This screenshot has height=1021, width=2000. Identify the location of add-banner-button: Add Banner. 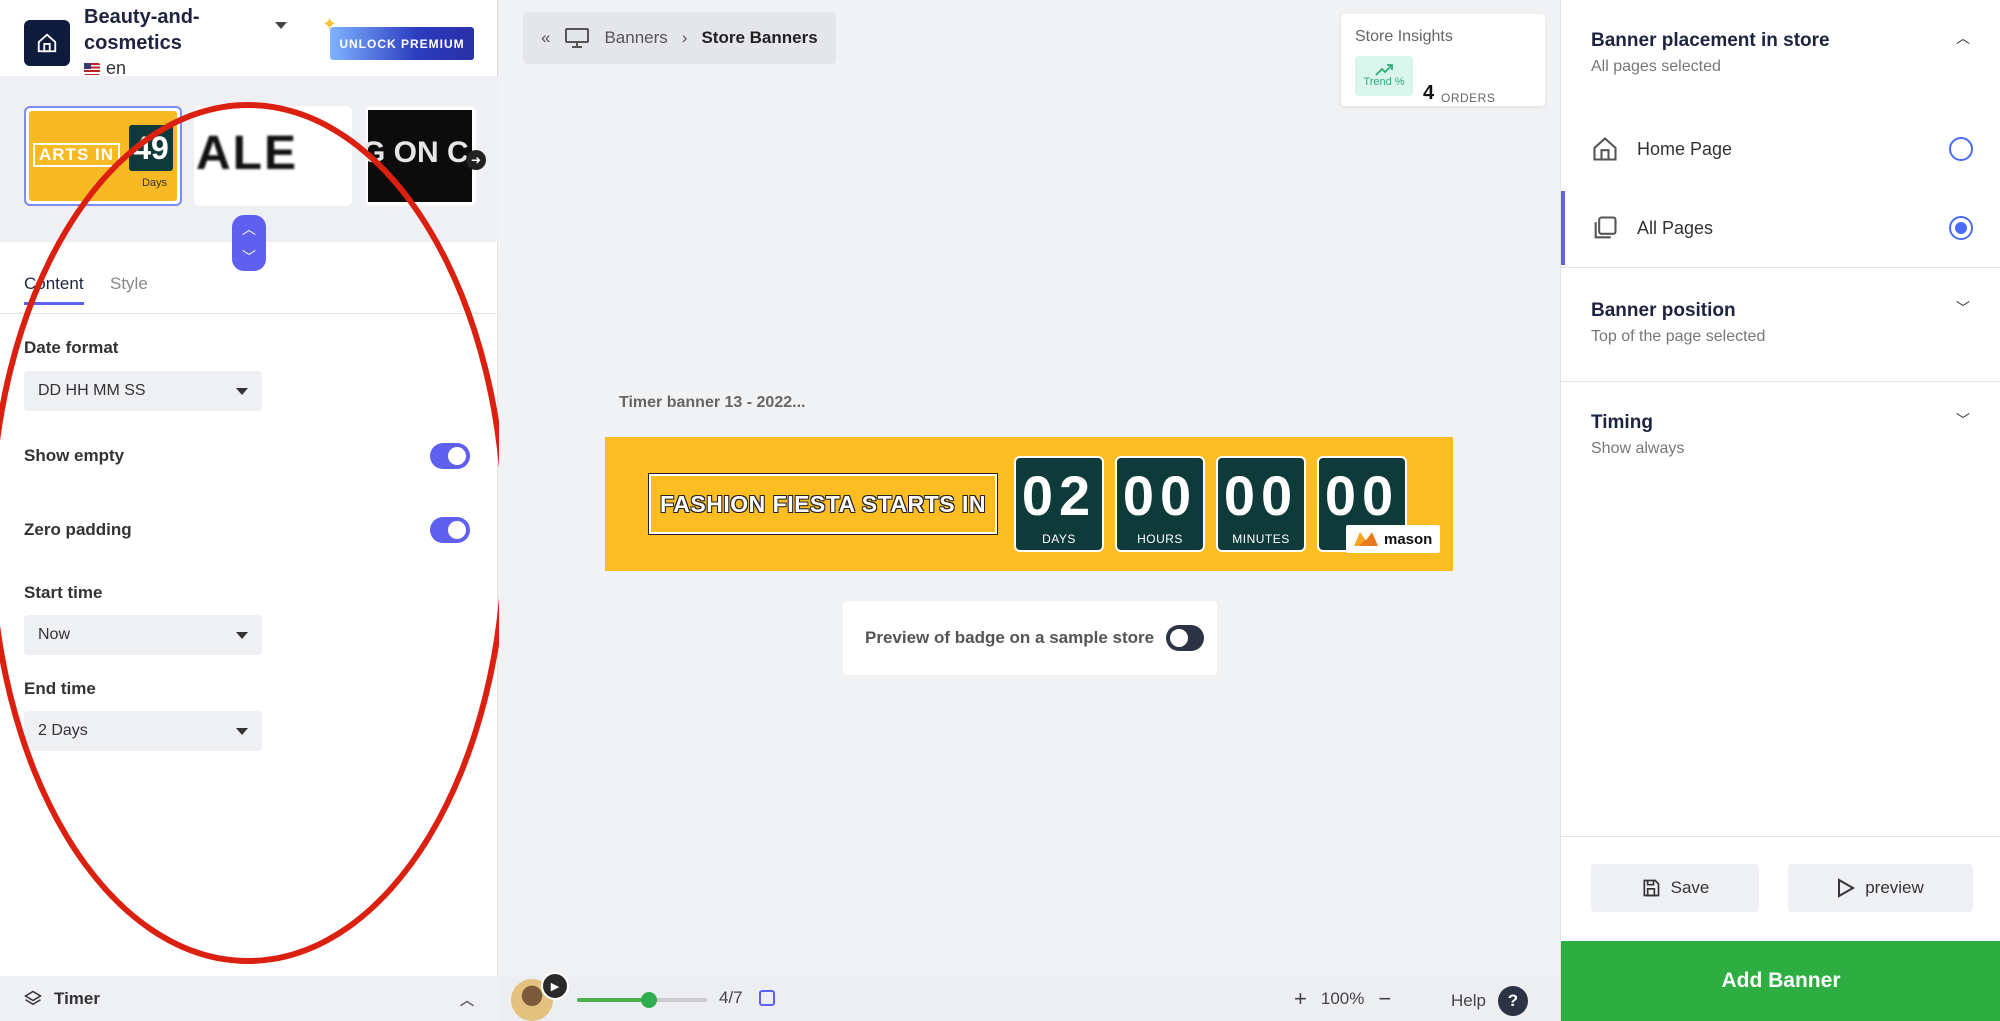
(1780, 981).